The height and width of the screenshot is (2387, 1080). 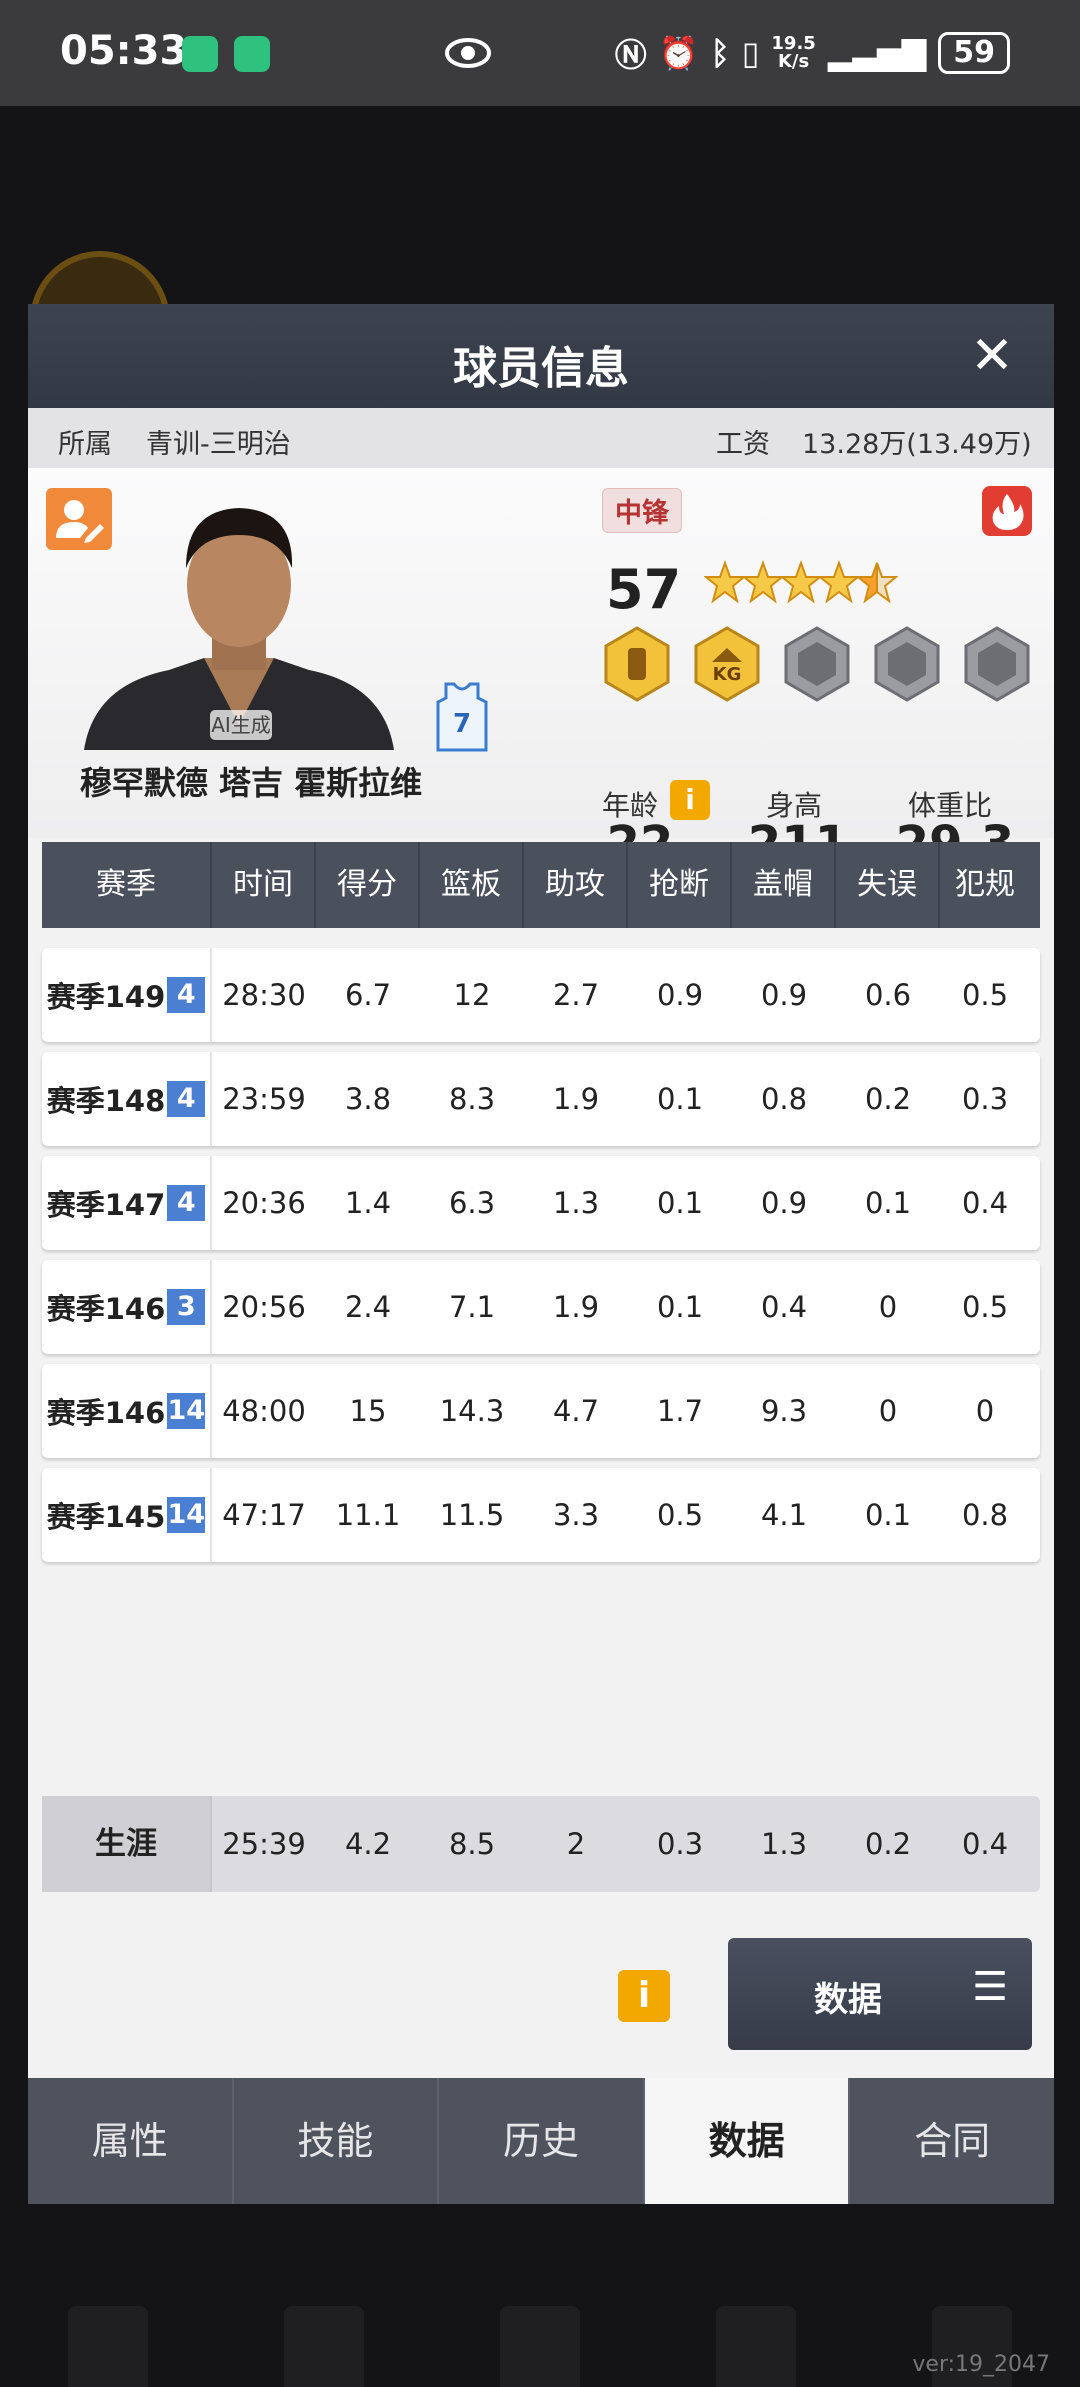 What do you see at coordinates (85, 444) in the screenshot?
I see `team-label: 所属` at bounding box center [85, 444].